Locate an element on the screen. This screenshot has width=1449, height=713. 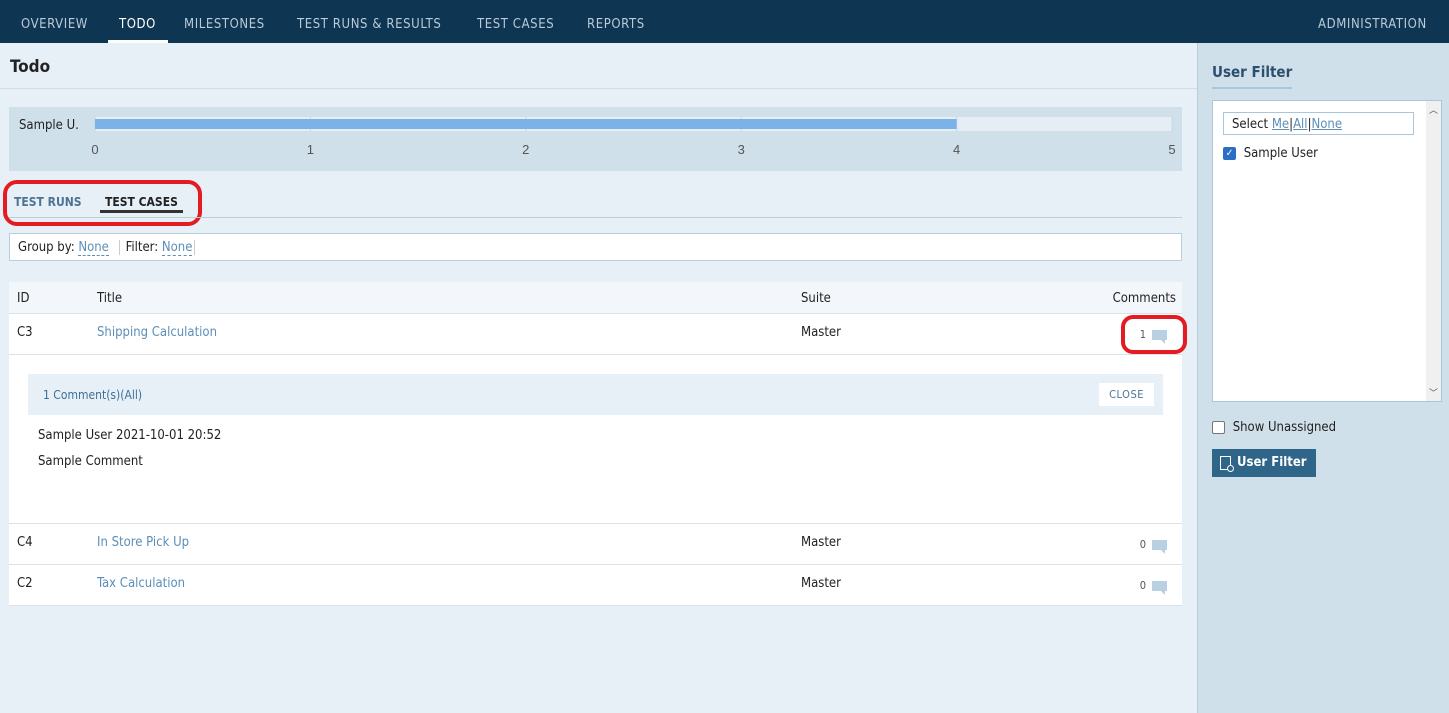
header-suite: Suite is located at coordinates (816, 298).